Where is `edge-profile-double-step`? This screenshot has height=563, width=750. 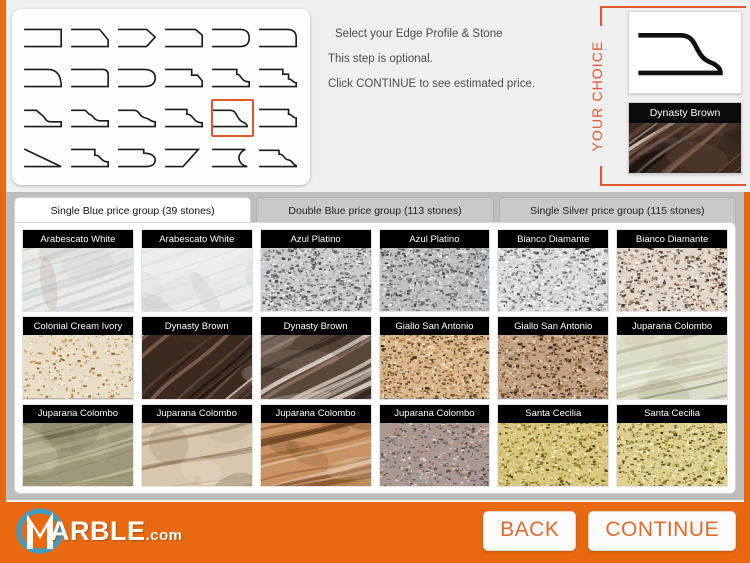 edge-profile-double-step is located at coordinates (278, 78).